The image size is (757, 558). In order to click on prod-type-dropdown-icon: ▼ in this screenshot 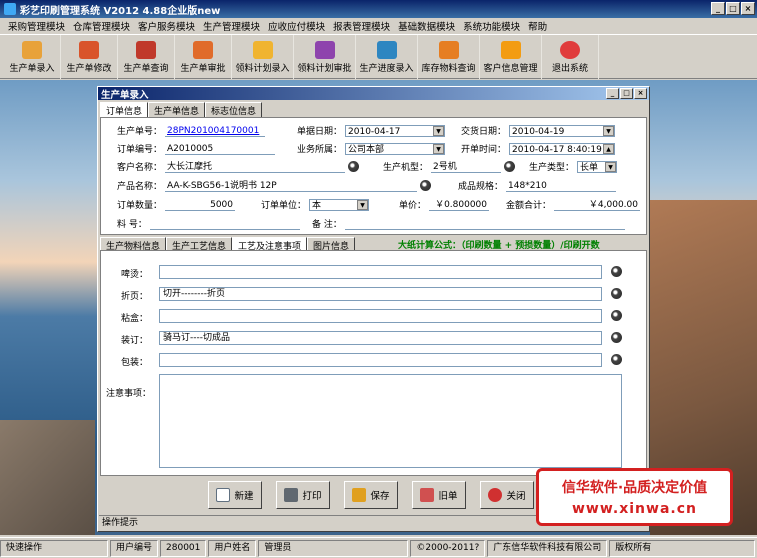, I will do `click(611, 166)`.